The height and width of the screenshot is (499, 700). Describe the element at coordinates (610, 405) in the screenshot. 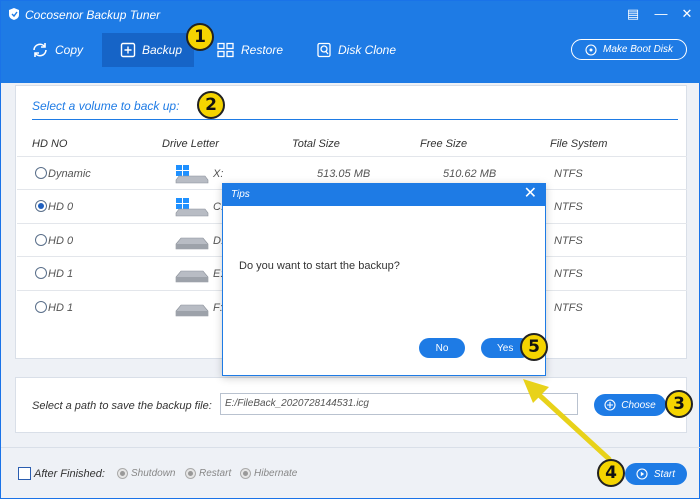

I see `plus-circle-icon` at that location.